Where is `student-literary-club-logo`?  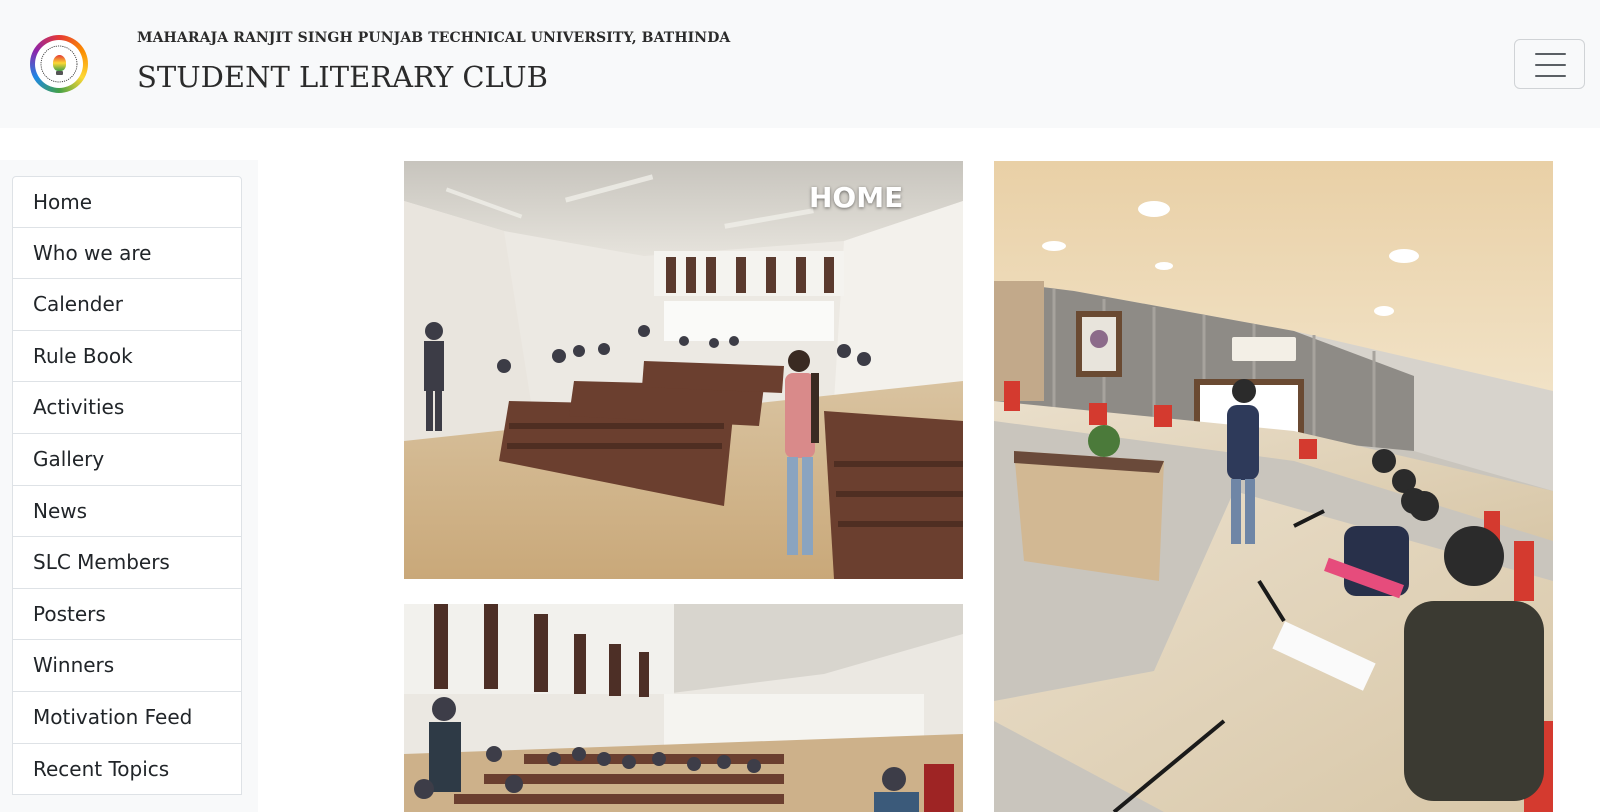 student-literary-club-logo is located at coordinates (59, 64).